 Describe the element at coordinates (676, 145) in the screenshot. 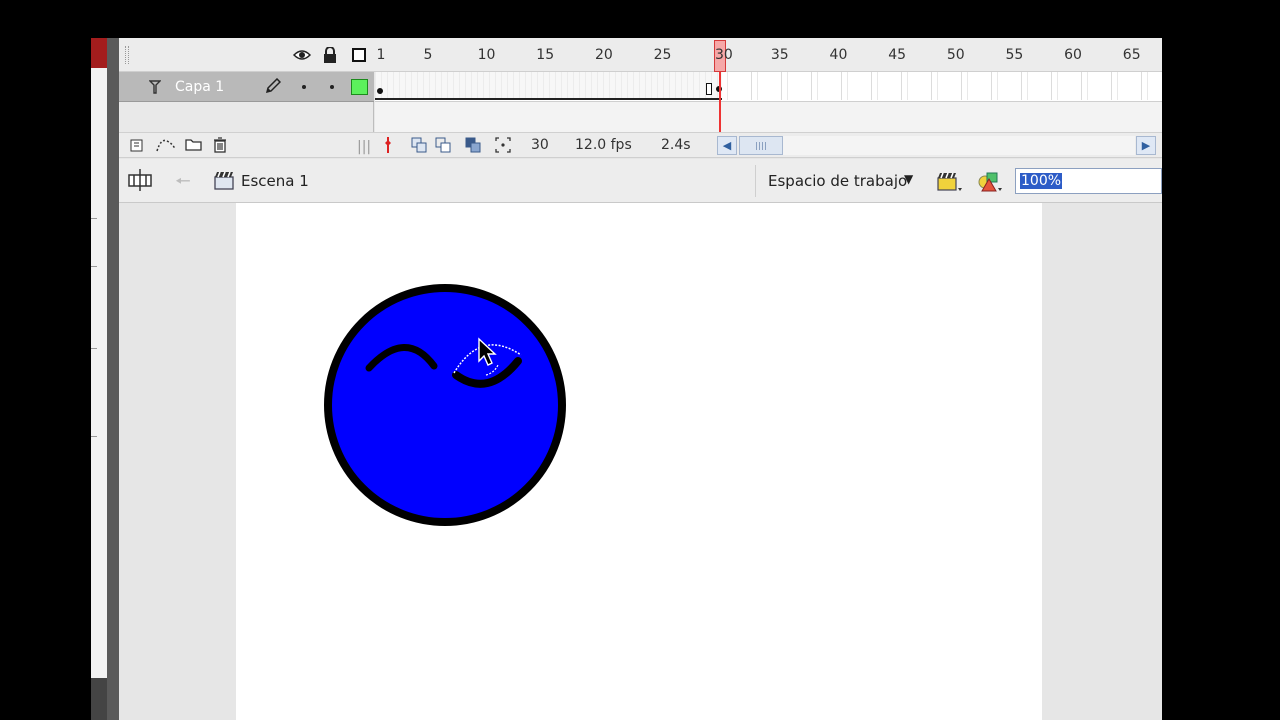

I see `elapsed-time-readout: 2.4s` at that location.